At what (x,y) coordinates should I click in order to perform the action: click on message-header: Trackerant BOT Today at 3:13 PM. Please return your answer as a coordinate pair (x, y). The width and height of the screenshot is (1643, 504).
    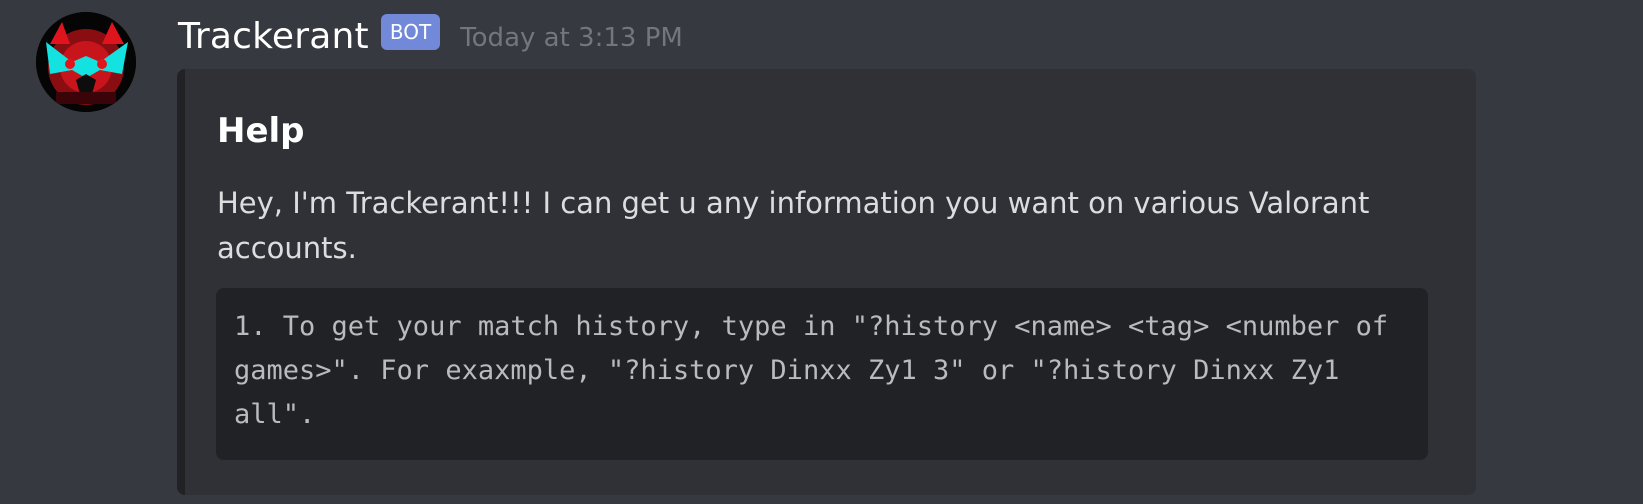
    Looking at the image, I should click on (430, 36).